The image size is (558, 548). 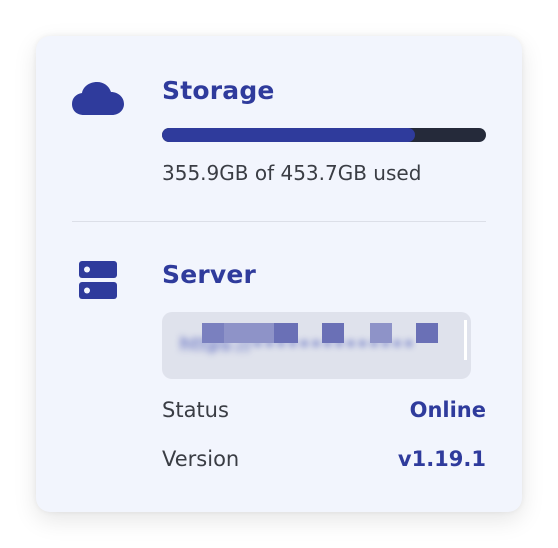 What do you see at coordinates (288, 135) in the screenshot?
I see `storage-progress-fill` at bounding box center [288, 135].